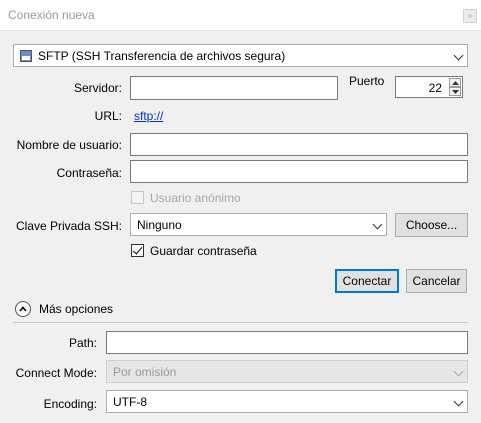 This screenshot has width=481, height=423. Describe the element at coordinates (367, 81) in the screenshot. I see `port-label: Puerto` at that location.